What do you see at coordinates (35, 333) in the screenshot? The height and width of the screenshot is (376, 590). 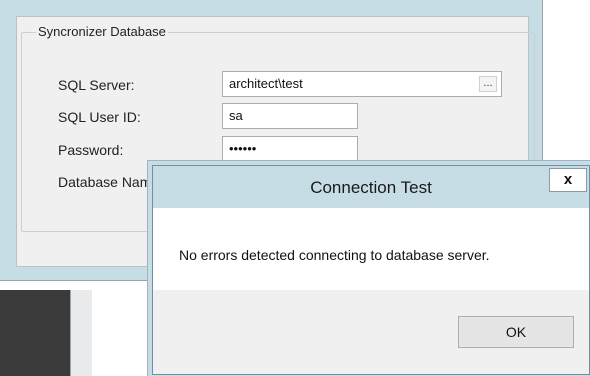 I see `background-dark-panel` at bounding box center [35, 333].